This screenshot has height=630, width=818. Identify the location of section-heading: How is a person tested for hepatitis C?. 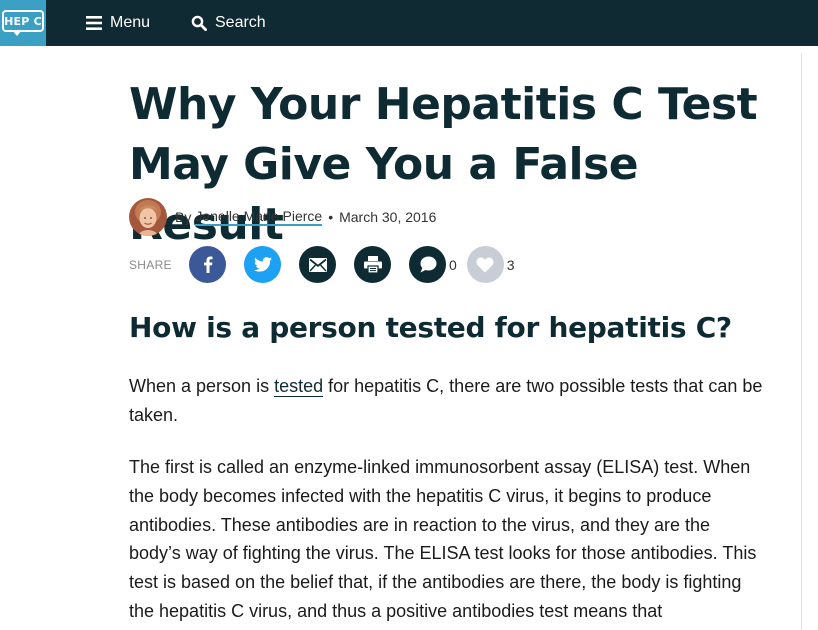
(430, 327).